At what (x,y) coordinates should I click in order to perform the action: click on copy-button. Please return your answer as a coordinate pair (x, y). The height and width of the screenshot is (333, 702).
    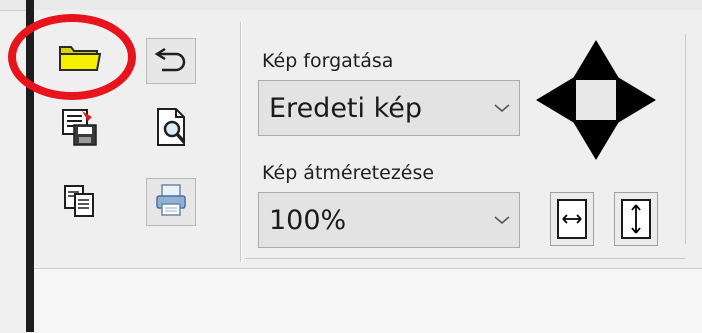
    Looking at the image, I should click on (80, 203).